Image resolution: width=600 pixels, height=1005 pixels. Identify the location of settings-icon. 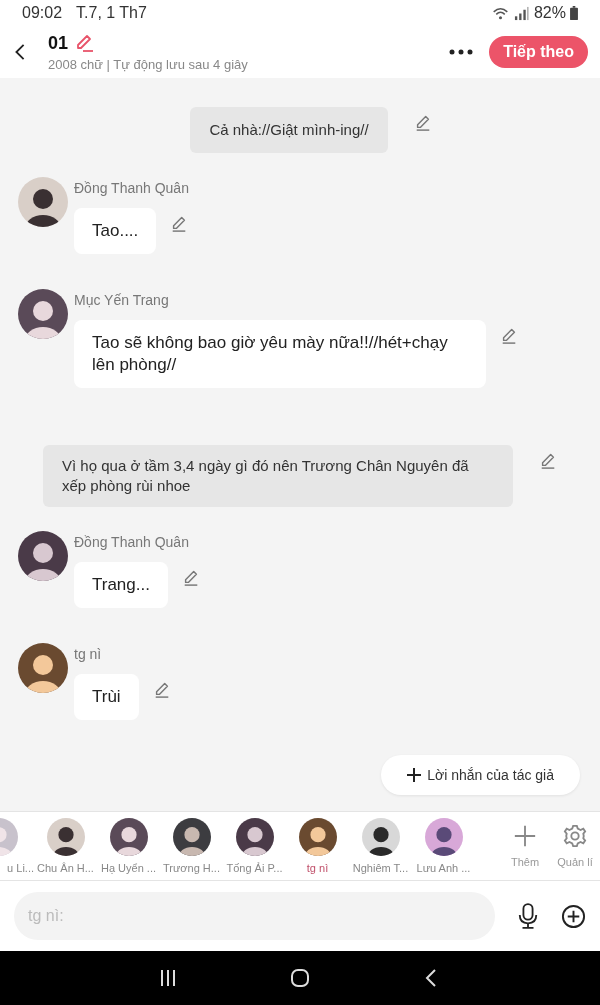
(575, 836).